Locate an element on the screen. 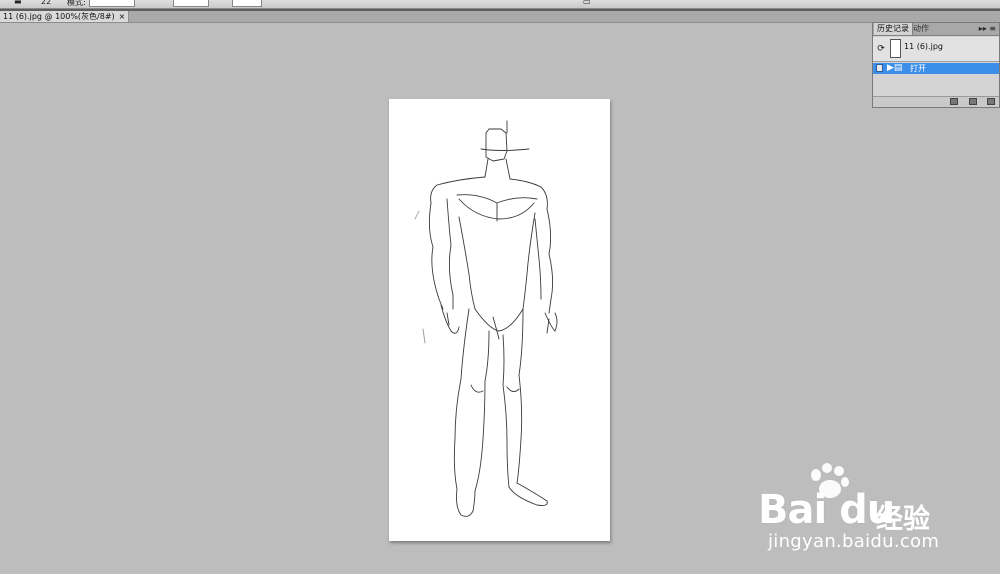  history-brush-source-checkbox is located at coordinates (879, 68).